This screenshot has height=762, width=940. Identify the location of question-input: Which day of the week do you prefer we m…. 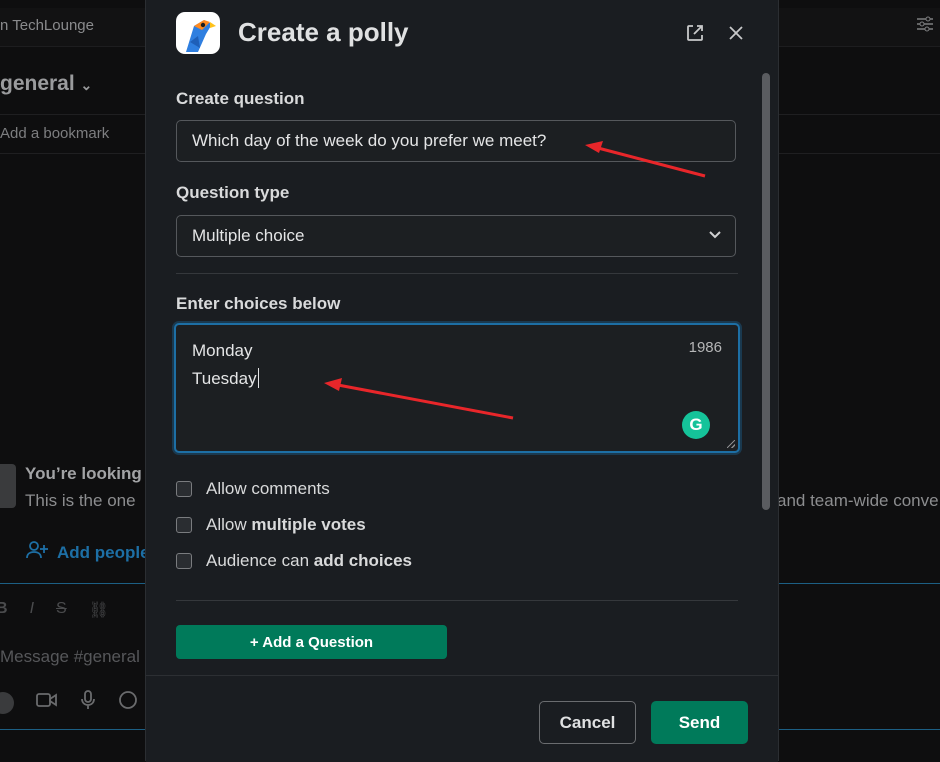
(456, 141).